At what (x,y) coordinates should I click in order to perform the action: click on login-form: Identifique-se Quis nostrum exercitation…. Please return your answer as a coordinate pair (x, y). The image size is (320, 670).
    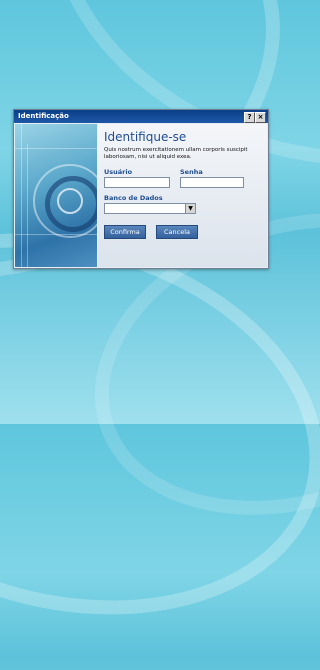
    Looking at the image, I should click on (182, 195).